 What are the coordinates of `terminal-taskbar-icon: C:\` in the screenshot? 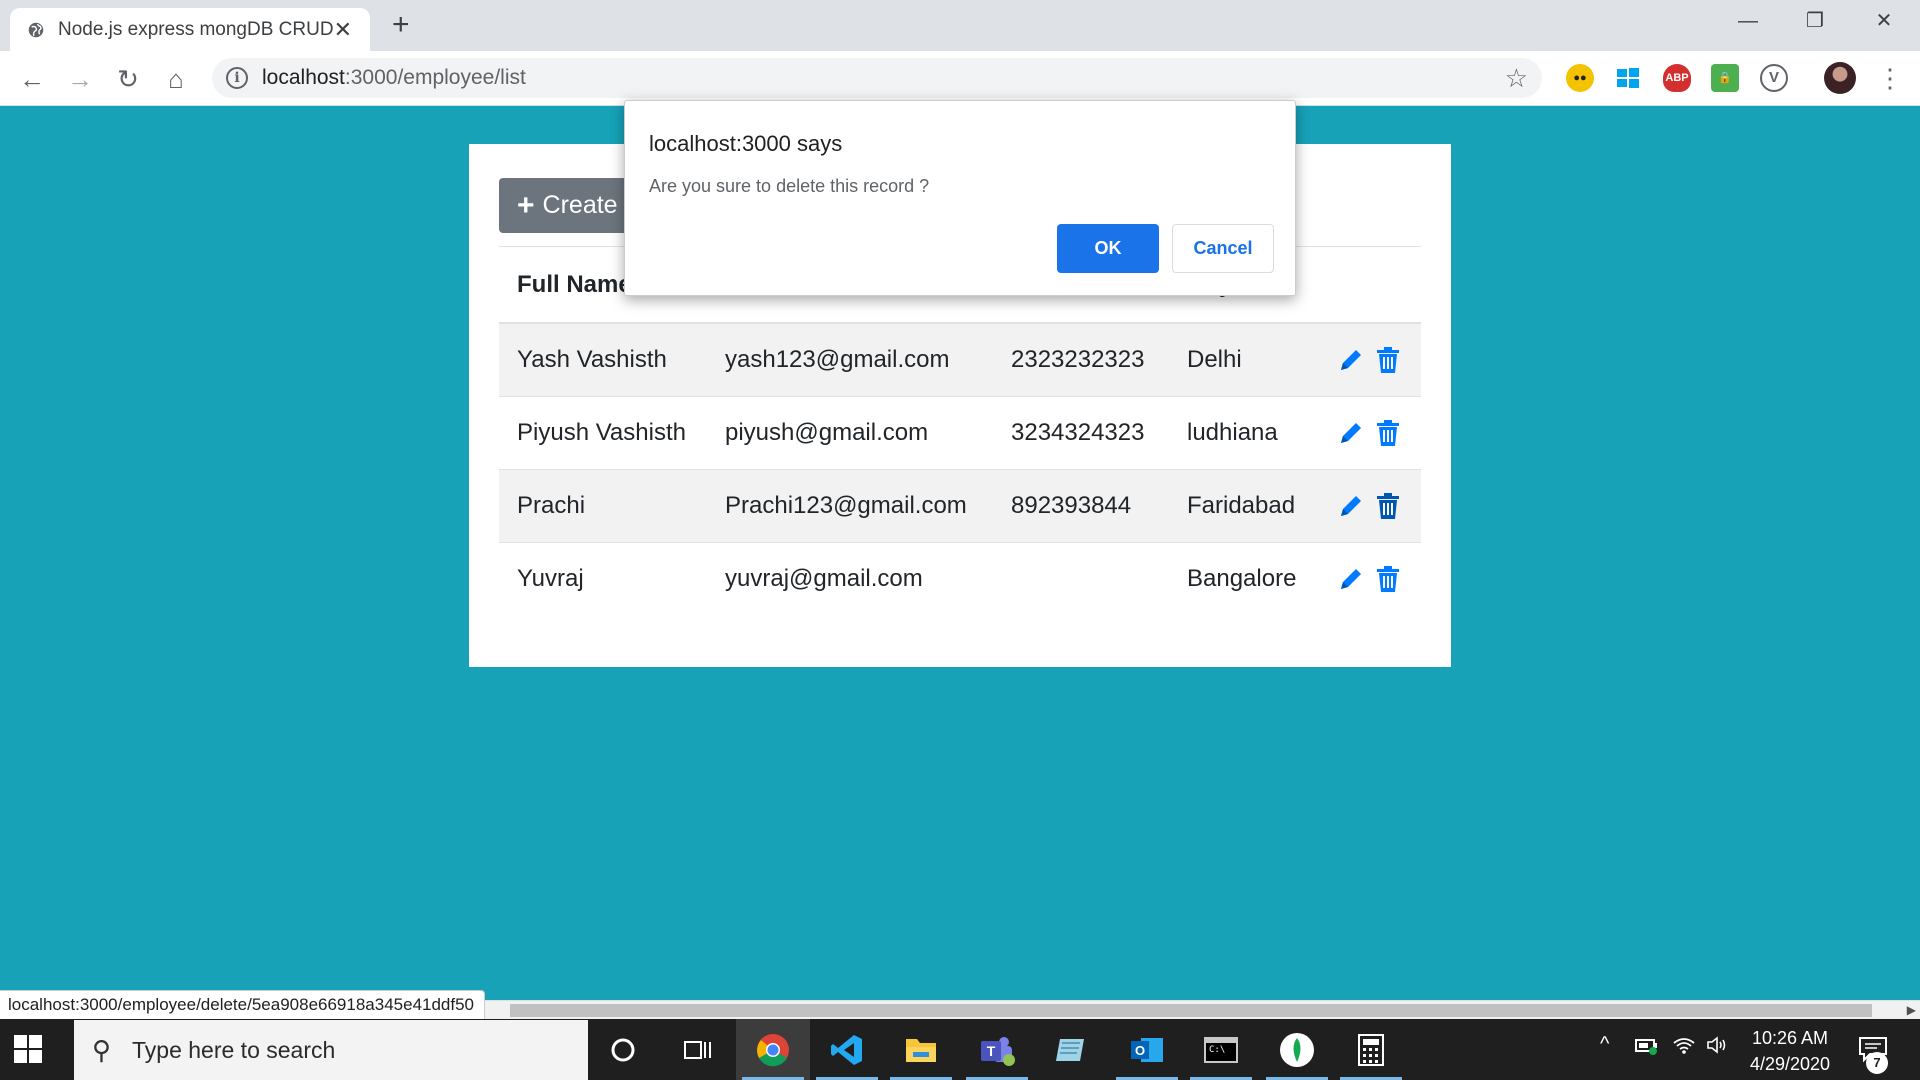 It's located at (1221, 1049).